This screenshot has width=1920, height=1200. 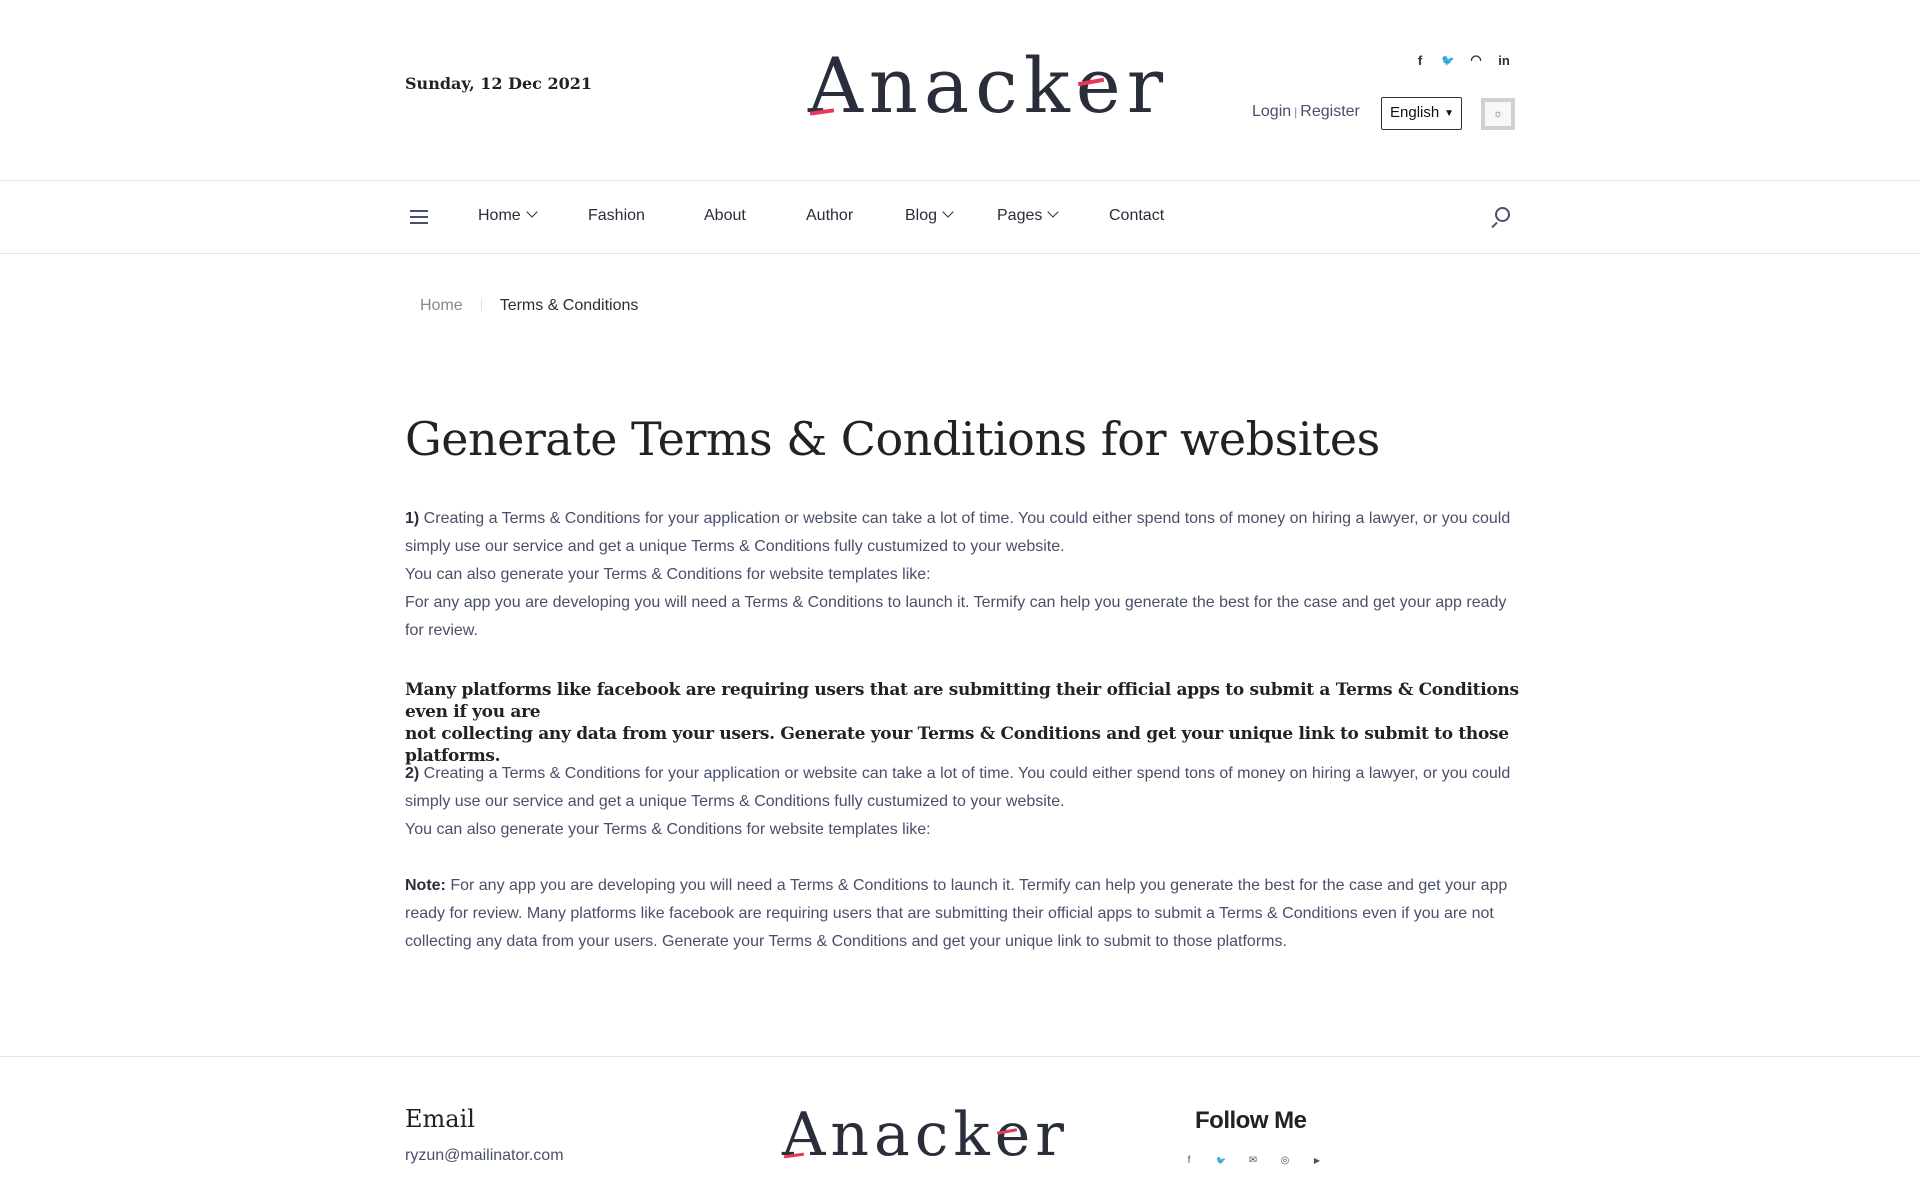 I want to click on language-select: English ▼, so click(x=1421, y=113).